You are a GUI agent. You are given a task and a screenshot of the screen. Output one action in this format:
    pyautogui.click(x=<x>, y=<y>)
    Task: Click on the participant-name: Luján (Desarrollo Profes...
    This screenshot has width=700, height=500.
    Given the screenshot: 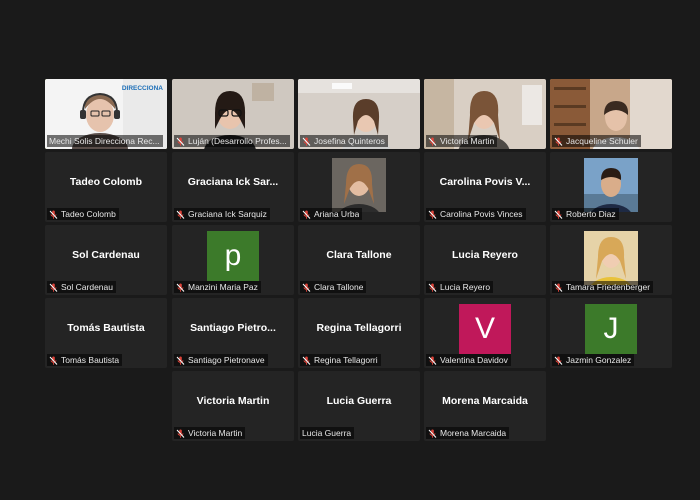 What is the action you would take?
    pyautogui.click(x=237, y=141)
    